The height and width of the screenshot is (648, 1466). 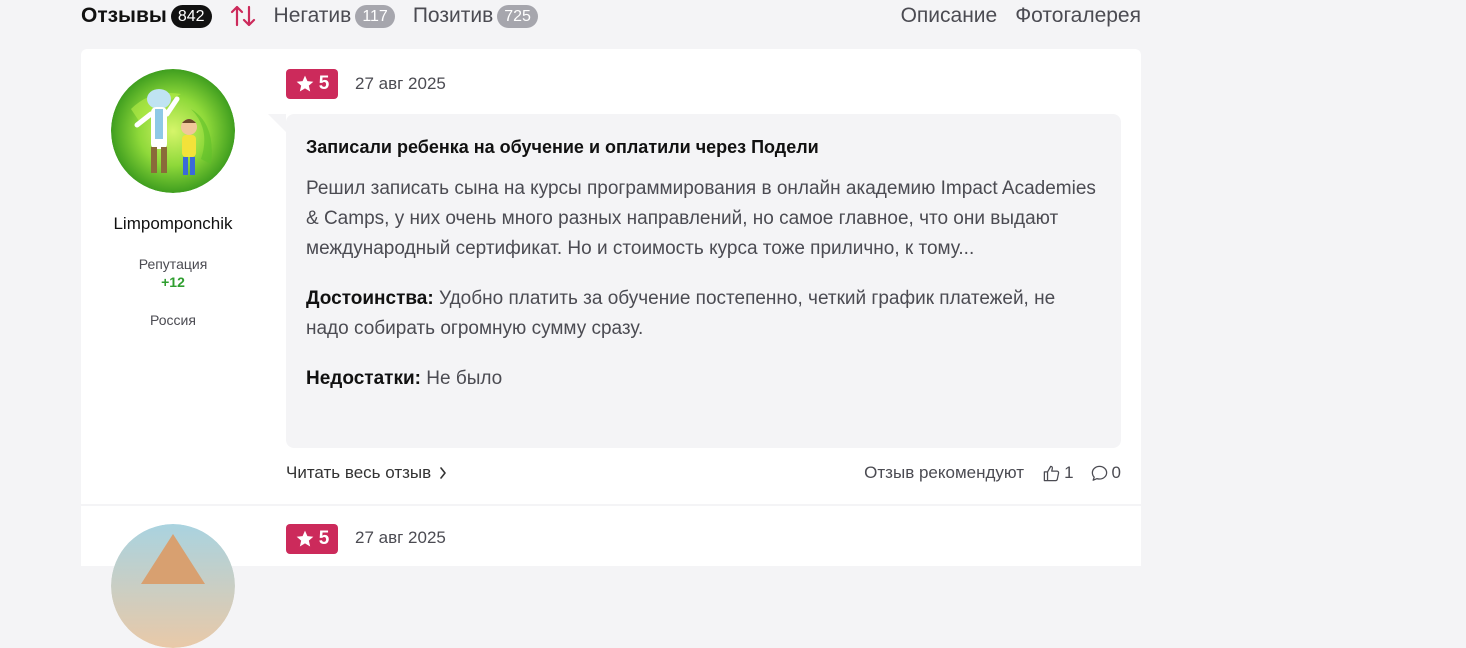 I want to click on comment-button: 0, so click(x=1105, y=473).